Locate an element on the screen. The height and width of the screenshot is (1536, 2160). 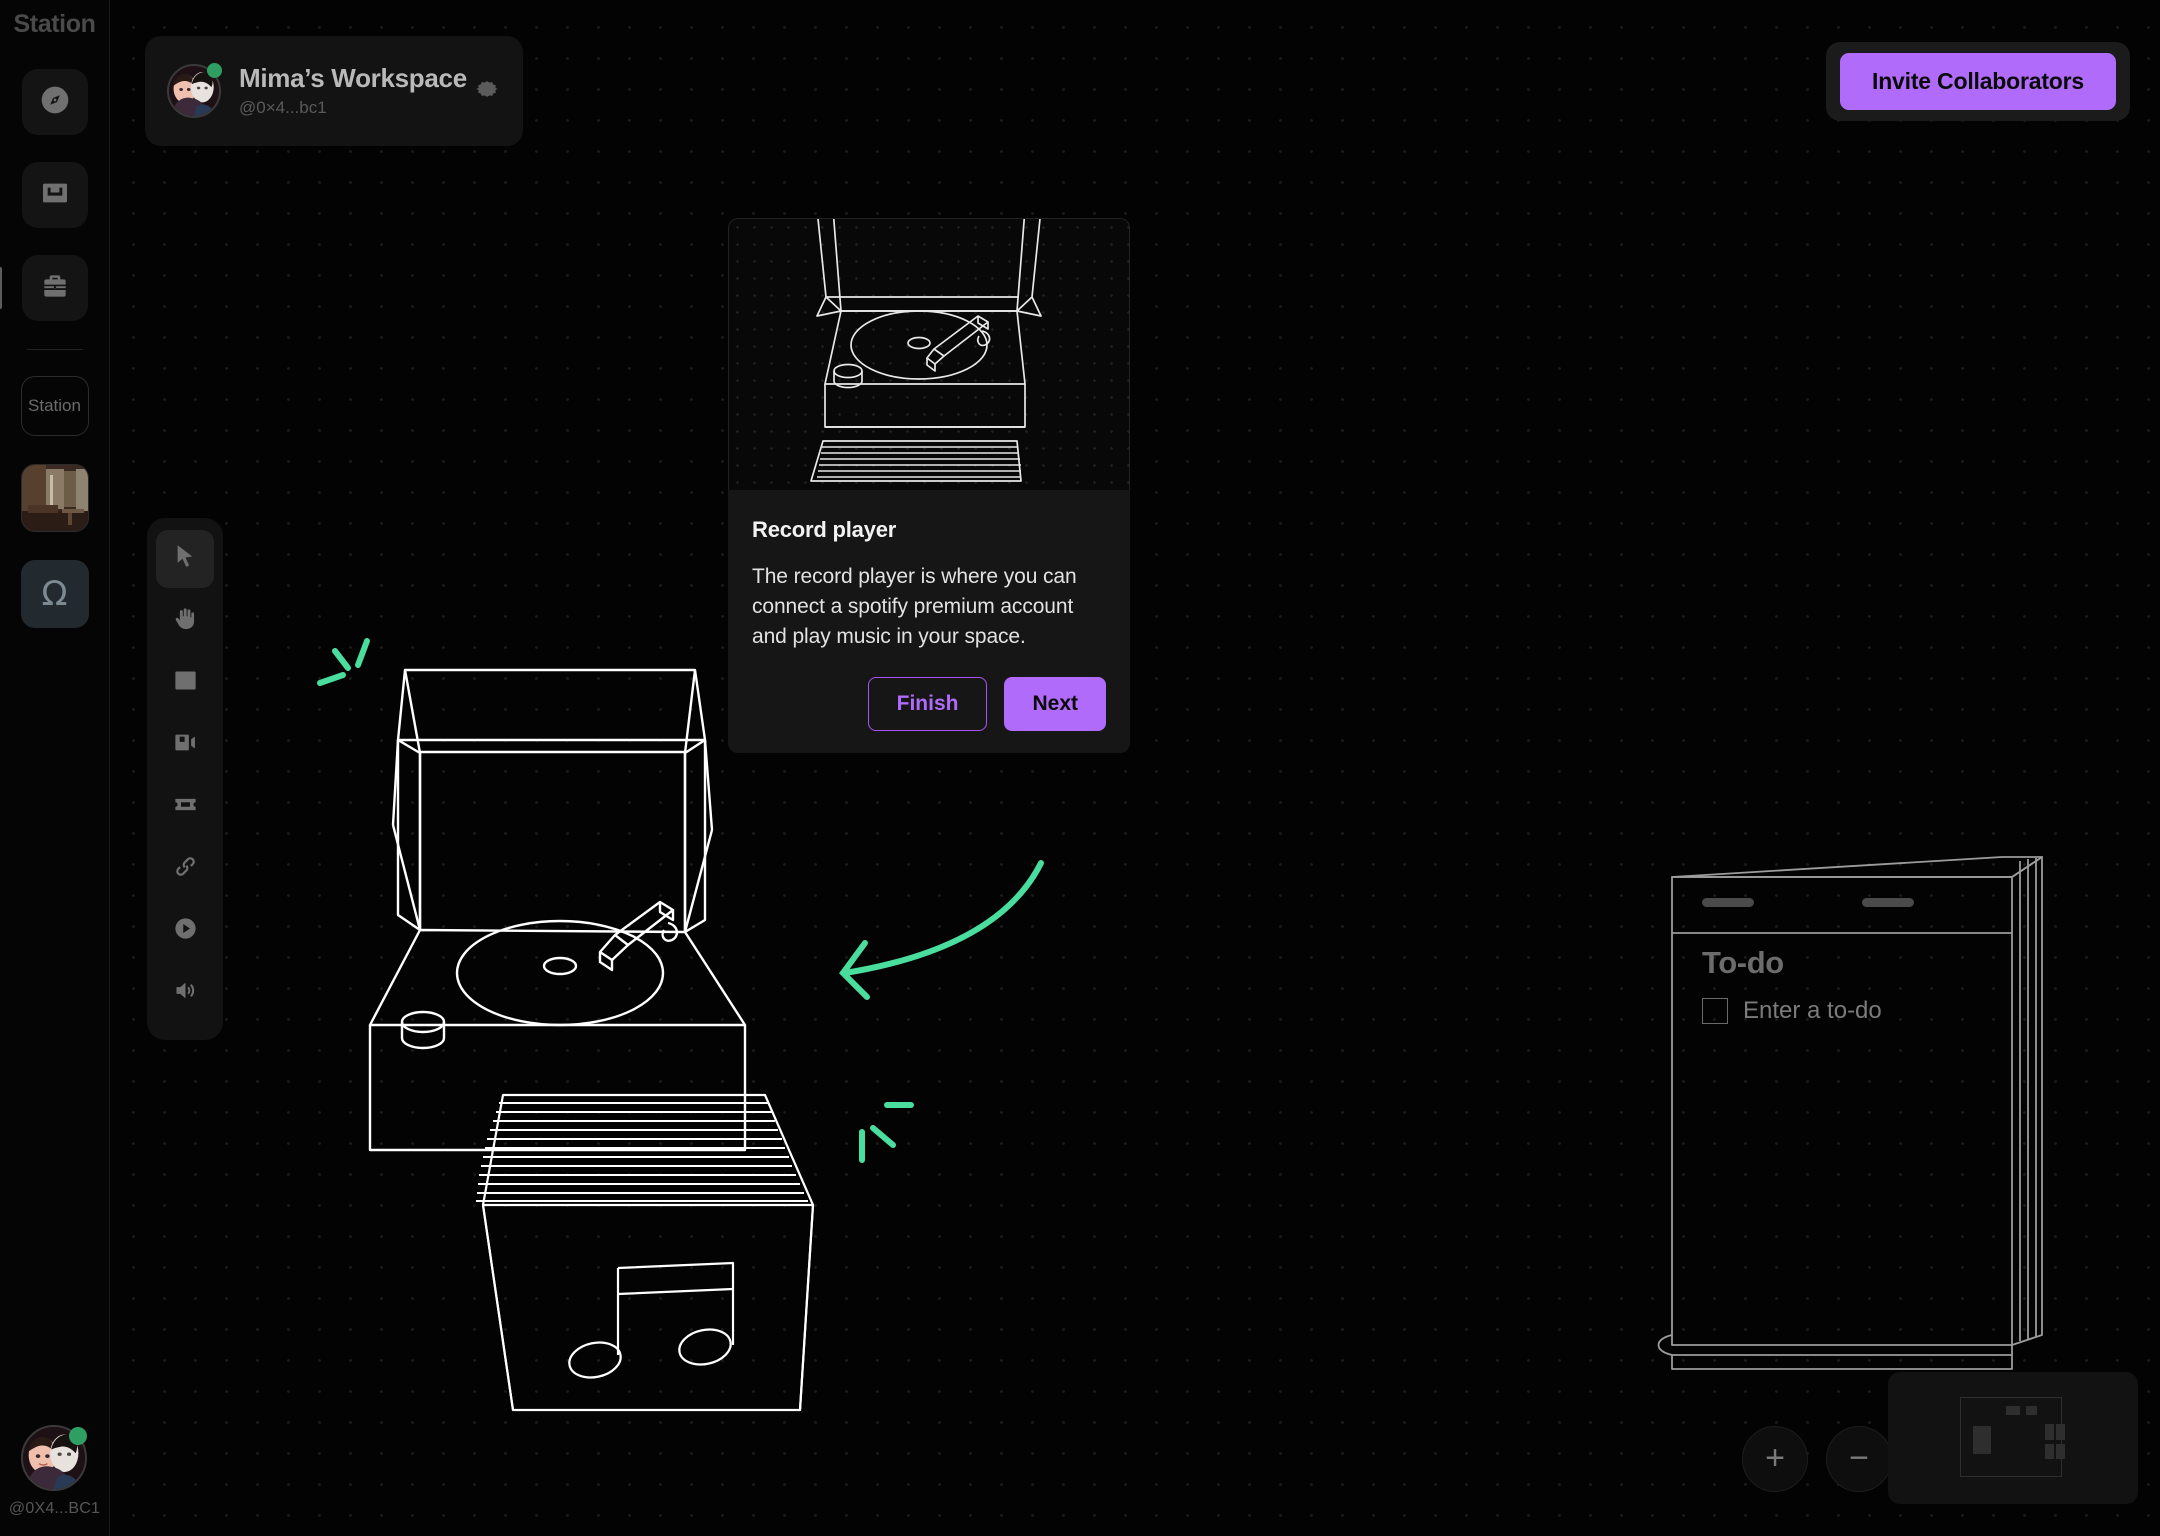
link-icon is located at coordinates (185, 869).